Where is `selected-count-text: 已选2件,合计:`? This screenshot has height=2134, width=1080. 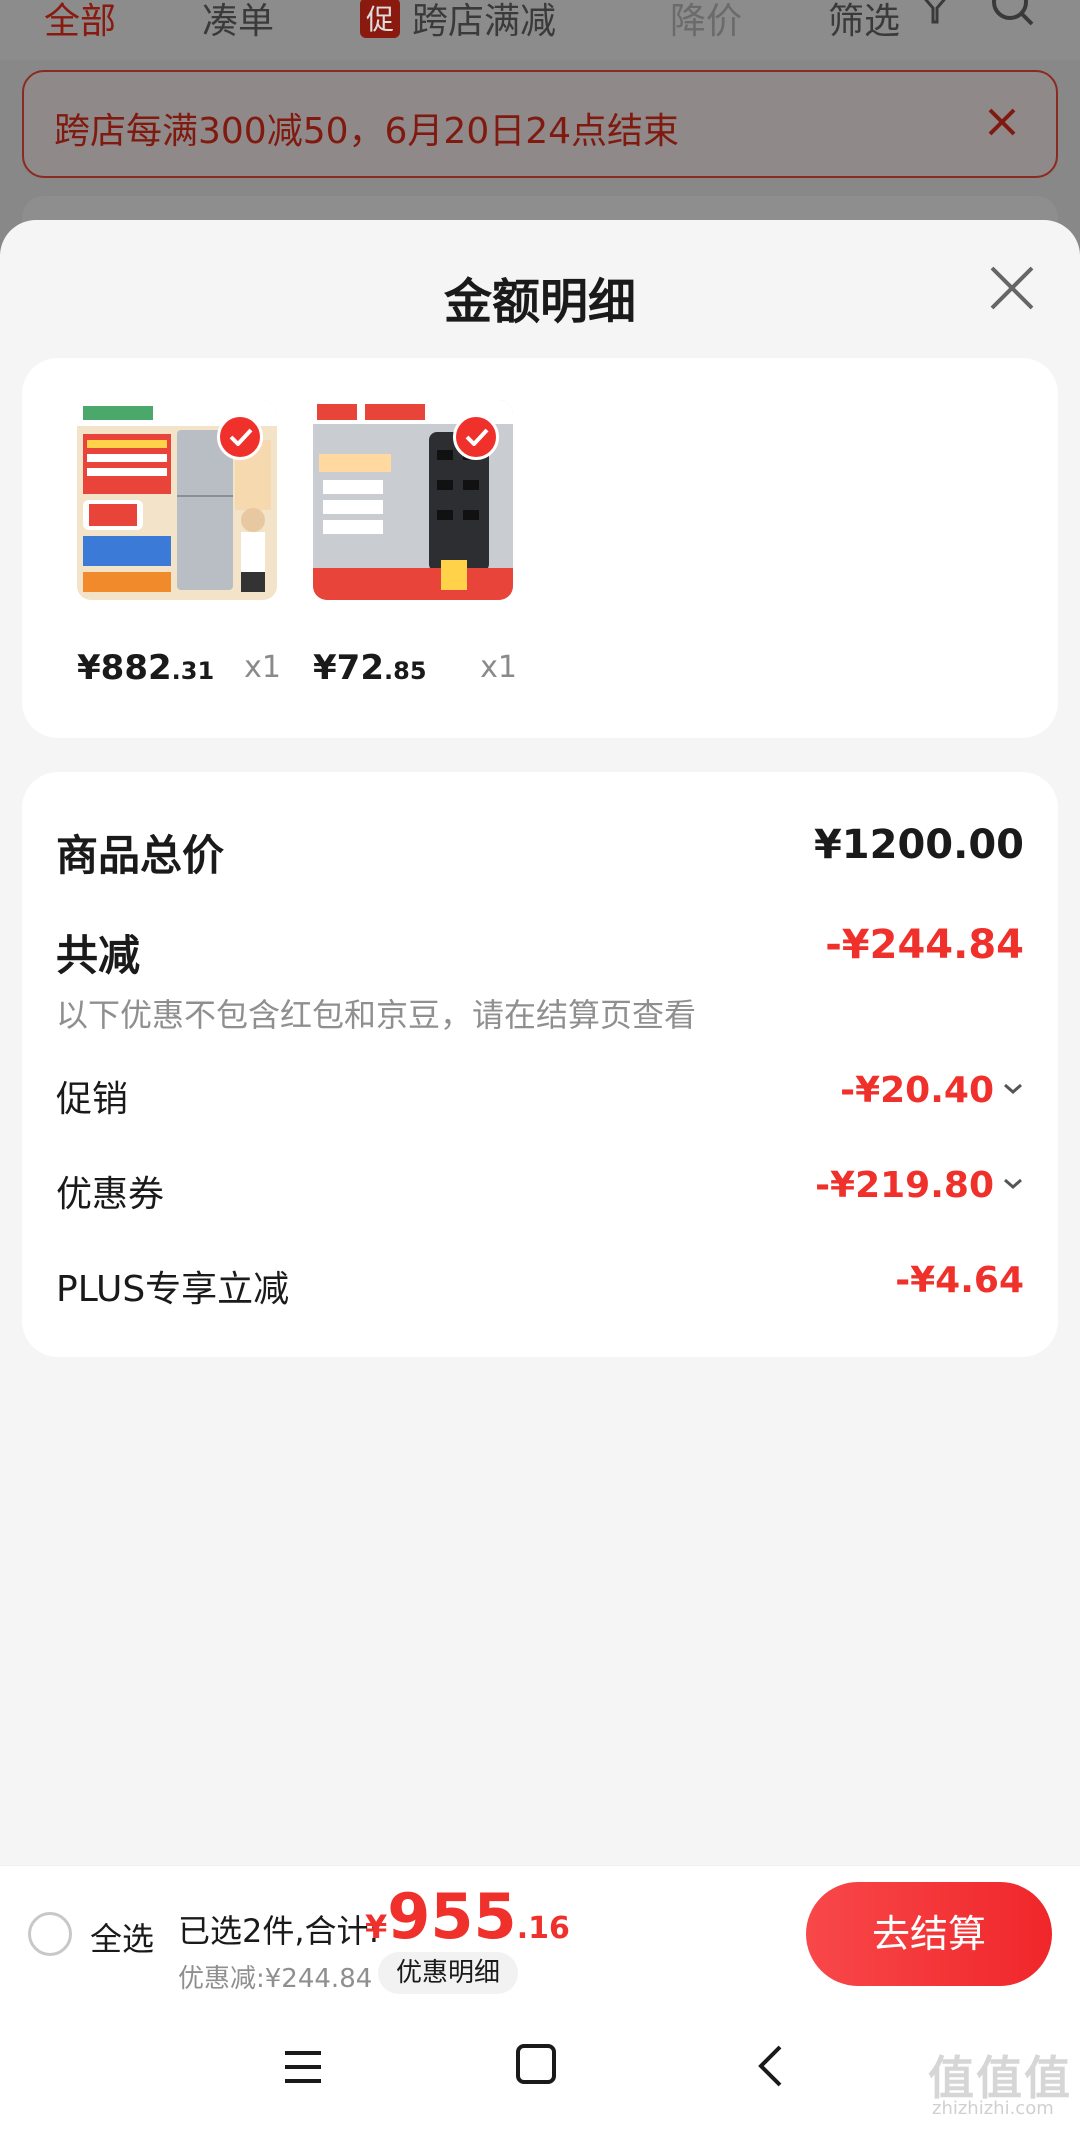 selected-count-text: 已选2件,合计: is located at coordinates (279, 1931).